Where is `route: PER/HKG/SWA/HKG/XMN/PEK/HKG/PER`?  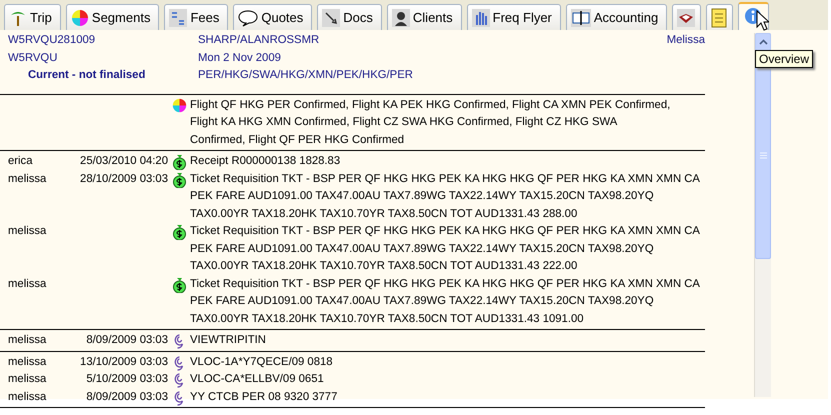
route: PER/HKG/SWA/HKG/XMN/PEK/HKG/PER is located at coordinates (305, 76).